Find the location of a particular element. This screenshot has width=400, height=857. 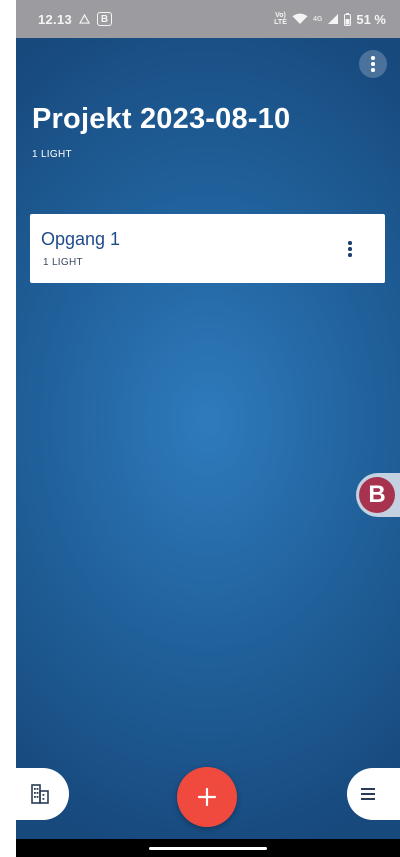

status-right: Vo) LTE 4G 51 % is located at coordinates (330, 19).